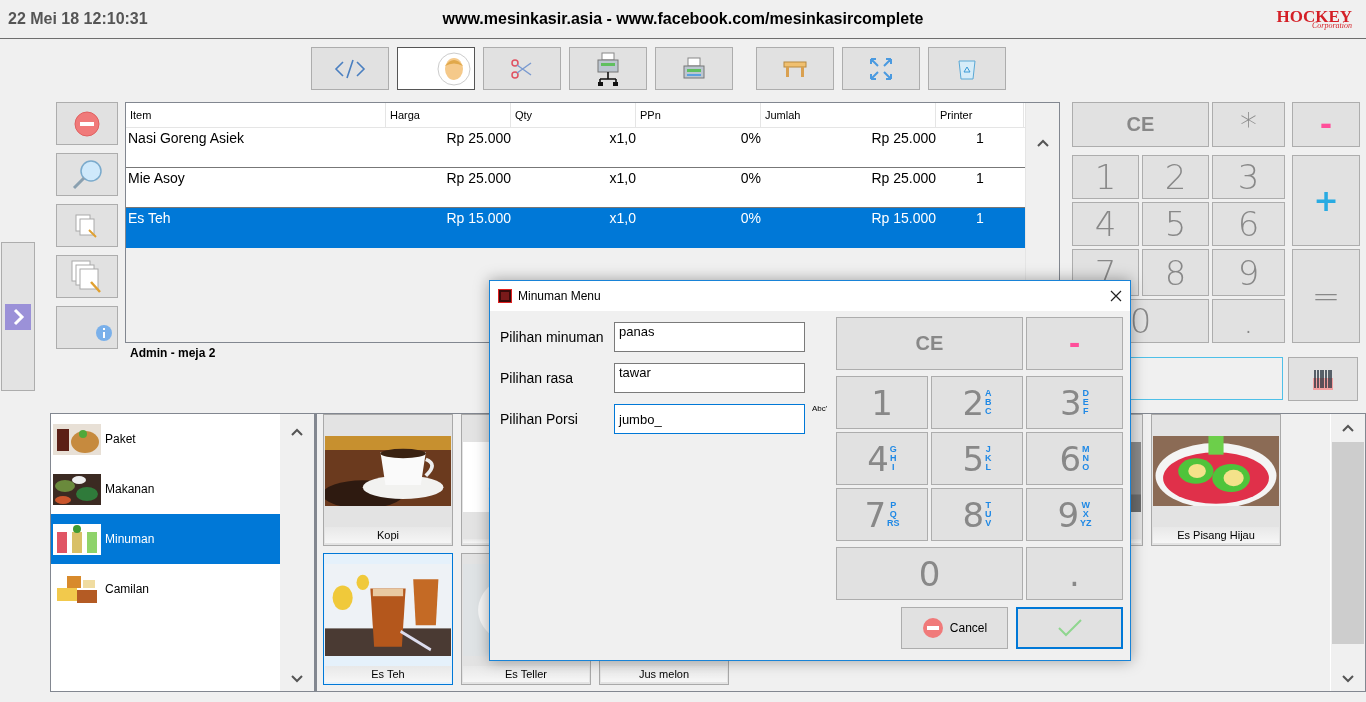  What do you see at coordinates (165, 589) in the screenshot?
I see `category-item: Camilan` at bounding box center [165, 589].